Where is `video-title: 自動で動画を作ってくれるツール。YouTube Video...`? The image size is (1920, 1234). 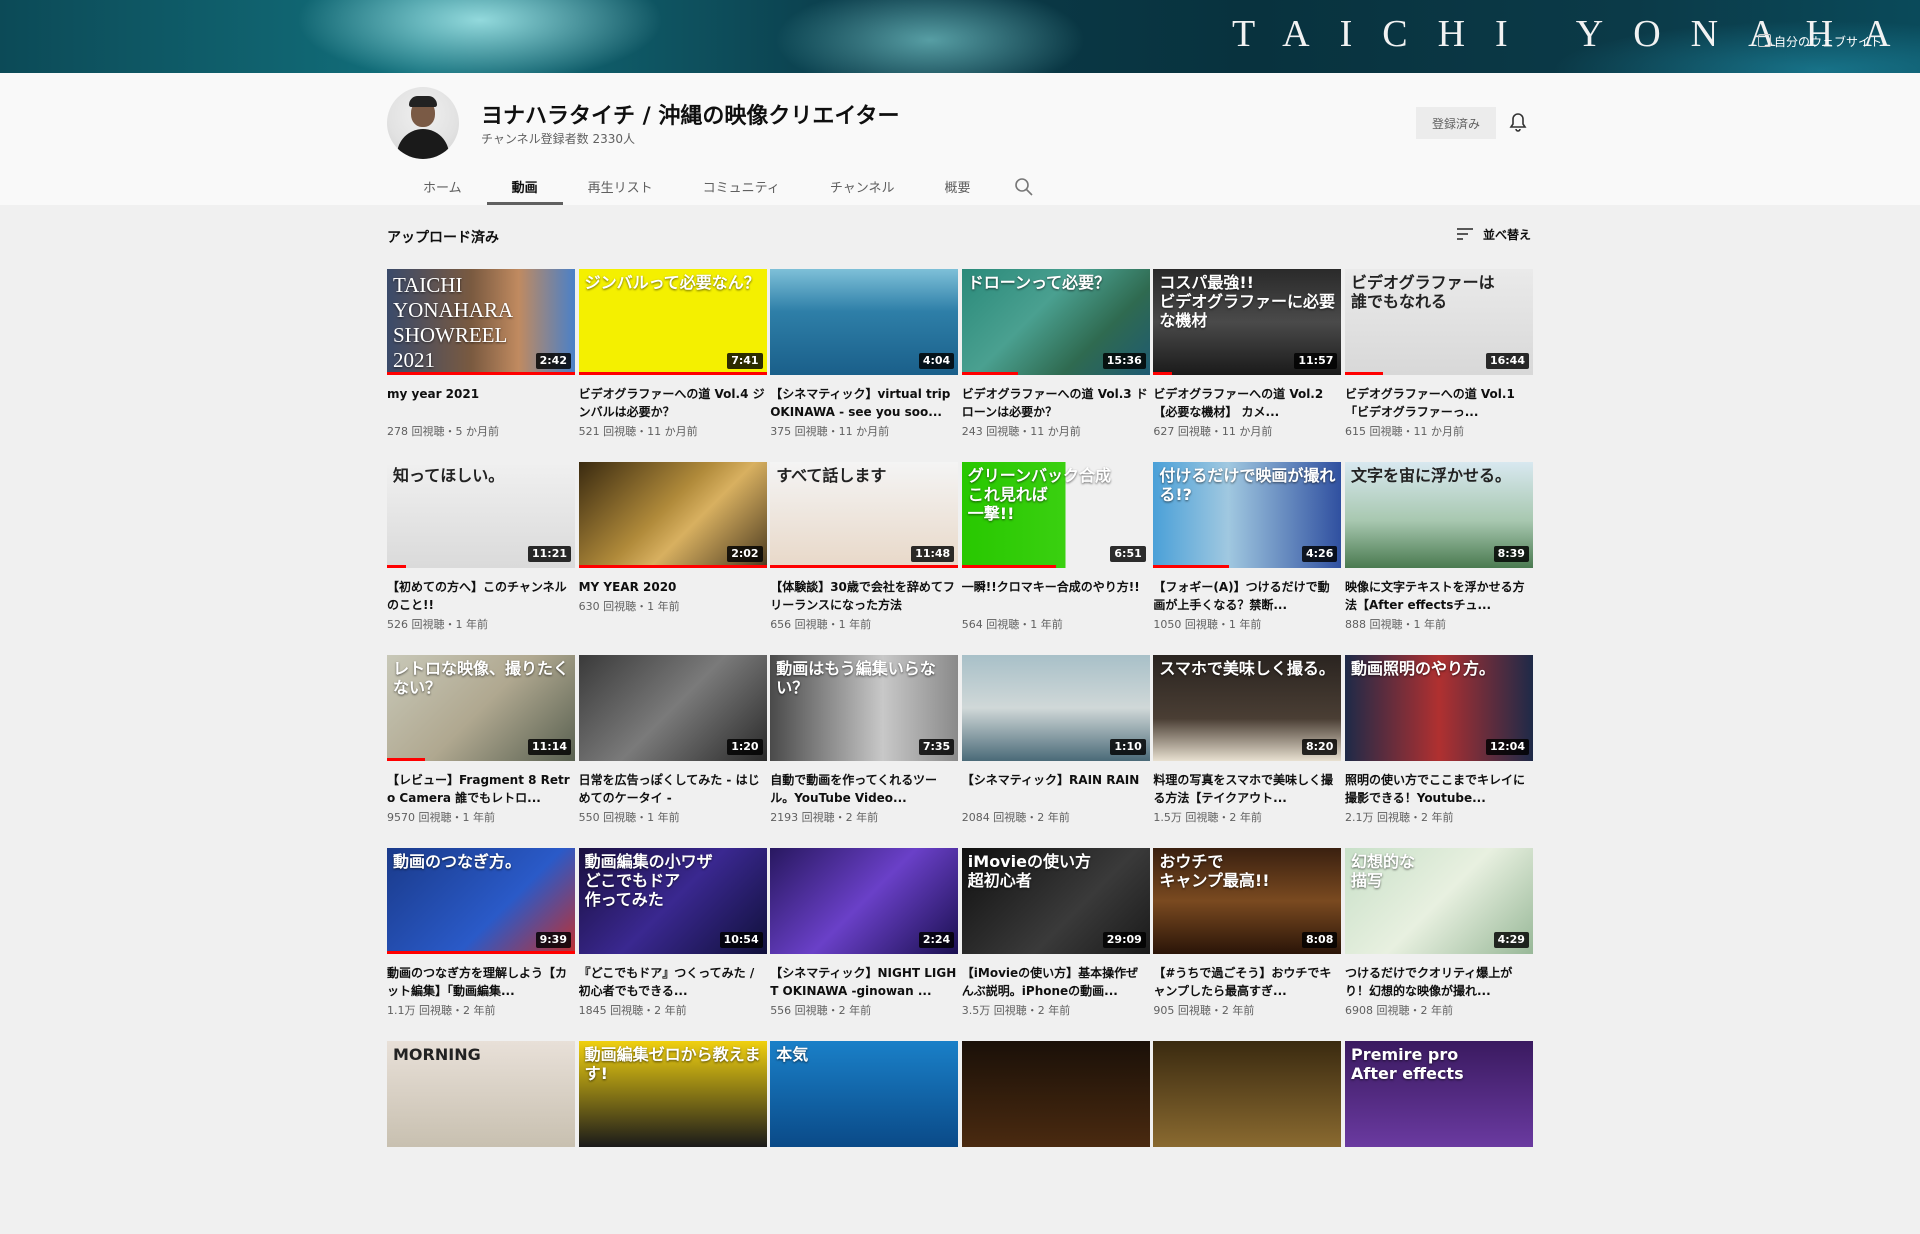
video-title: 自動で動画を作ってくれるツール。YouTube Video... is located at coordinates (864, 789).